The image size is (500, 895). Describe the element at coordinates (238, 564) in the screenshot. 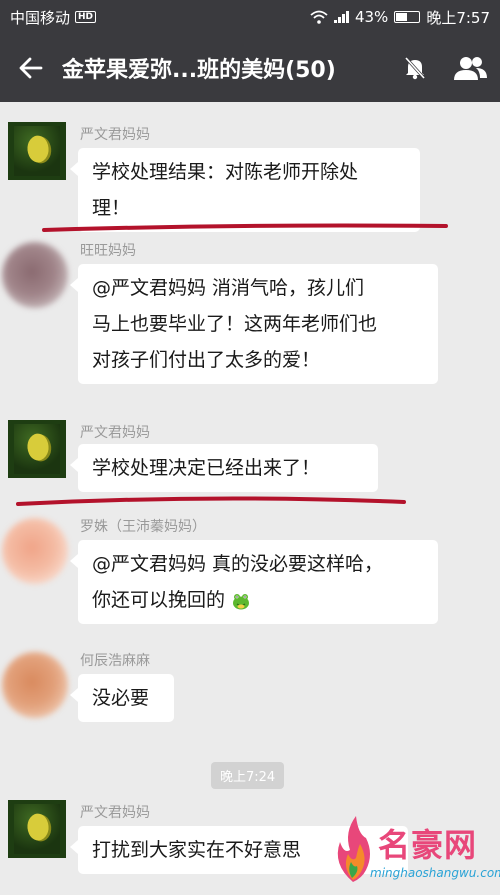

I see `message-text-line: @严文君妈妈 真的没必要这样哈，` at that location.